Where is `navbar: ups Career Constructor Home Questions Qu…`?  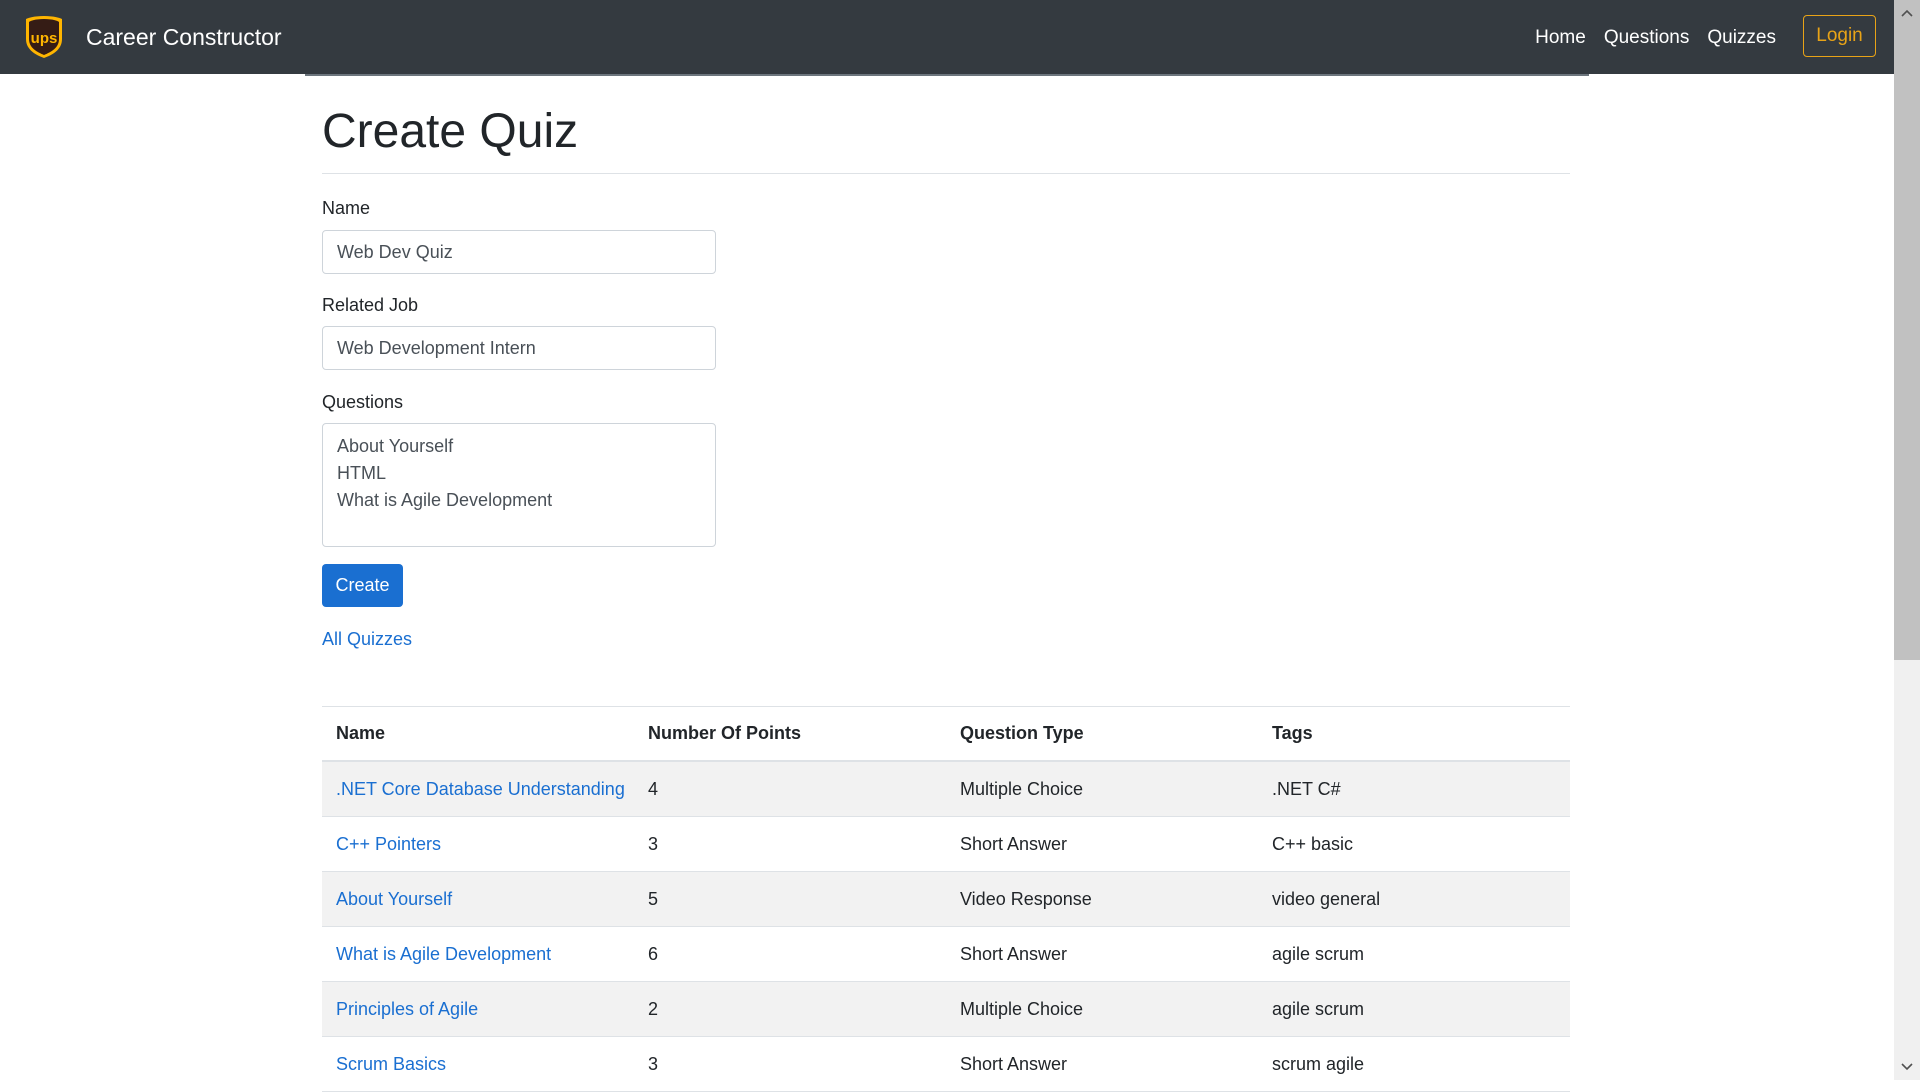 navbar: ups Career Constructor Home Questions Qu… is located at coordinates (947, 37).